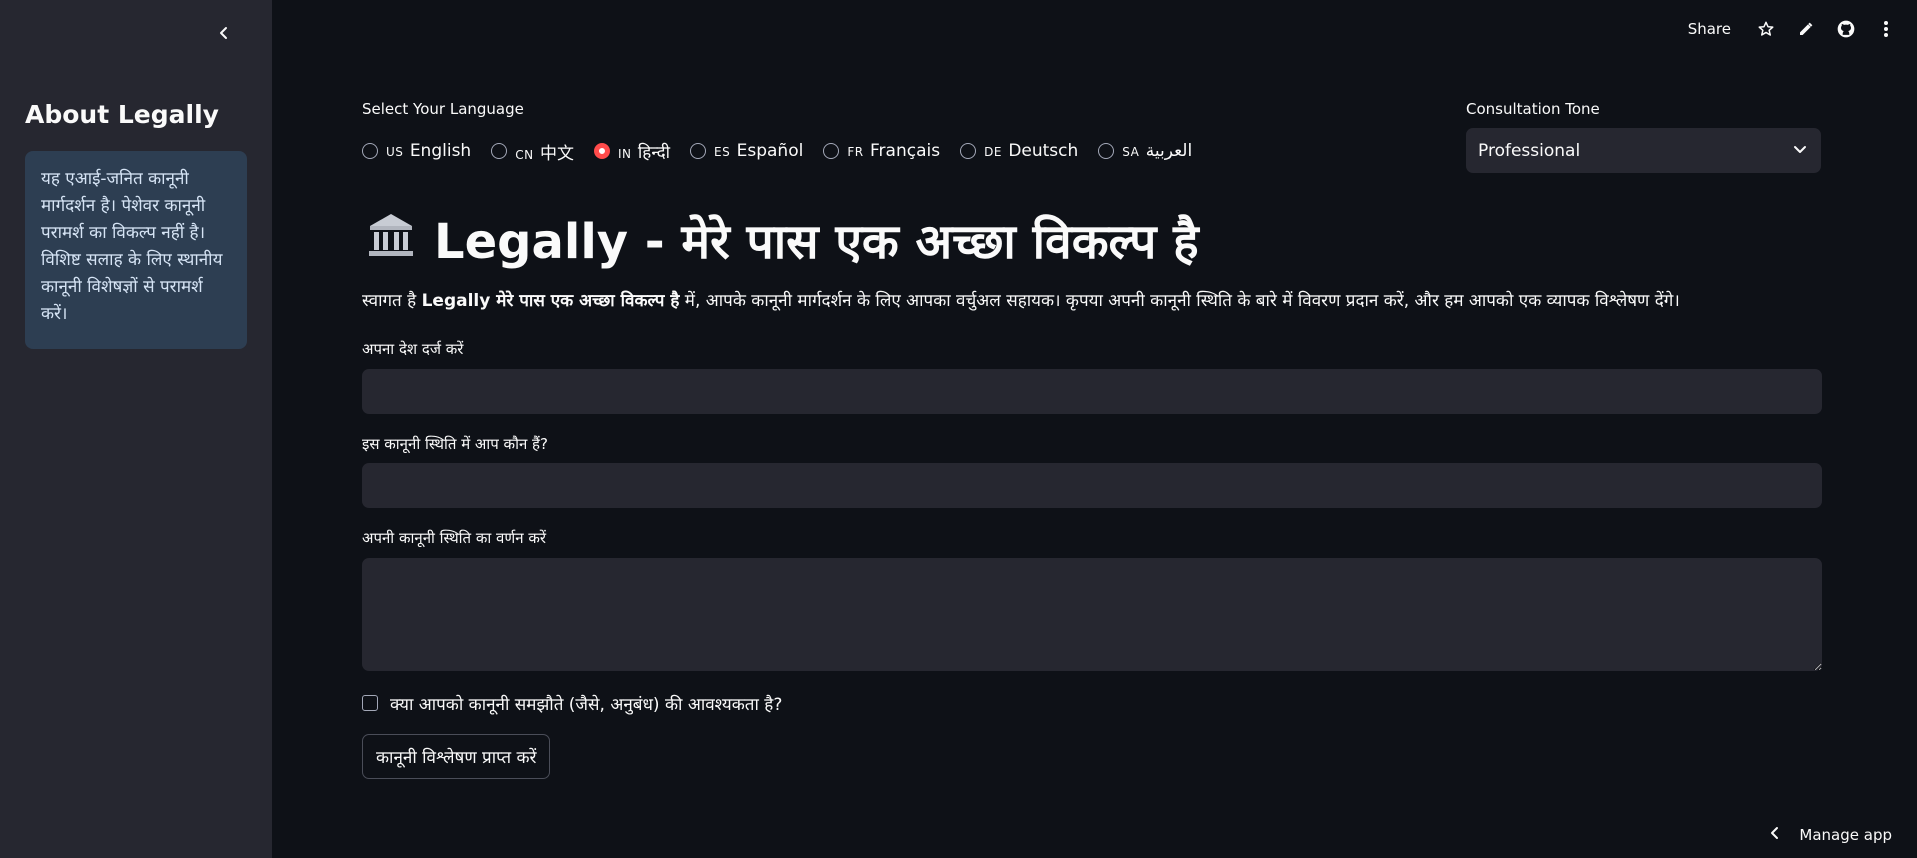 This screenshot has height=858, width=1917. Describe the element at coordinates (1709, 29) in the screenshot. I see `share-button: Share` at that location.